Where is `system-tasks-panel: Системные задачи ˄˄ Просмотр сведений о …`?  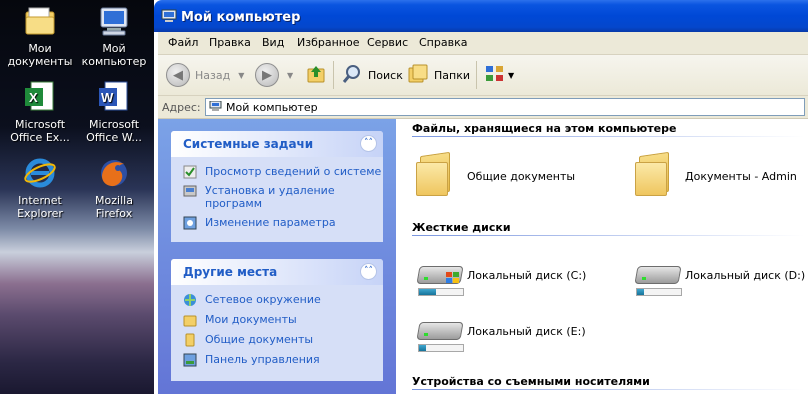
system-tasks-panel: Системные задачи ˄˄ Просмотр сведений о … is located at coordinates (277, 186).